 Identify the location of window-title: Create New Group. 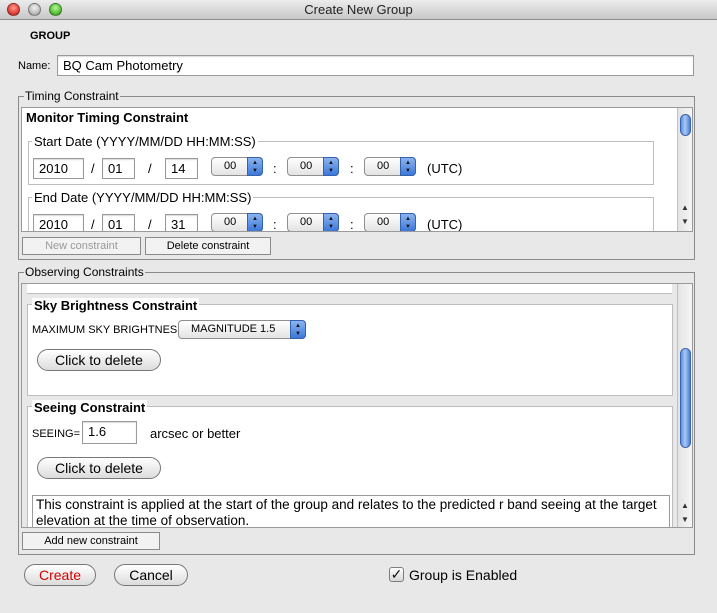
(358, 9).